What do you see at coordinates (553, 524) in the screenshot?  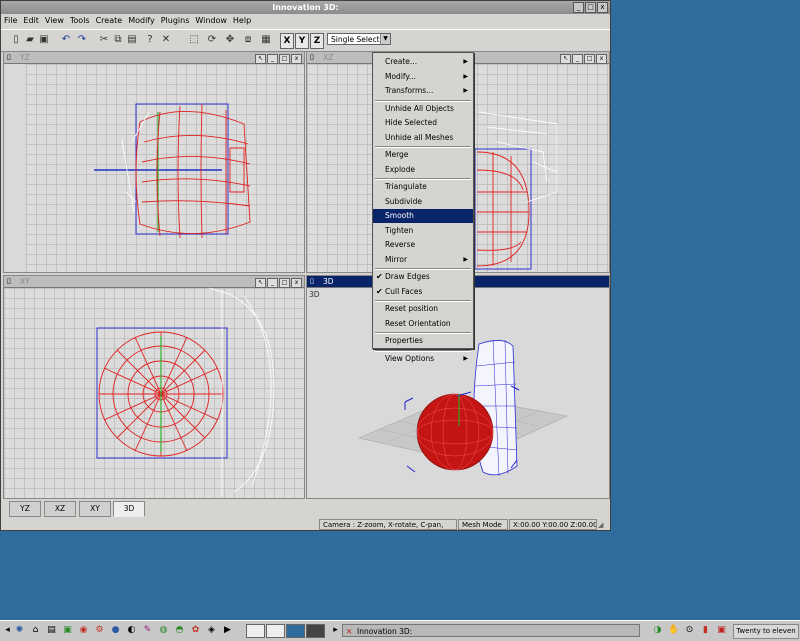 I see `status-coords: X:00.00 Y:00.00 Z:00.00` at bounding box center [553, 524].